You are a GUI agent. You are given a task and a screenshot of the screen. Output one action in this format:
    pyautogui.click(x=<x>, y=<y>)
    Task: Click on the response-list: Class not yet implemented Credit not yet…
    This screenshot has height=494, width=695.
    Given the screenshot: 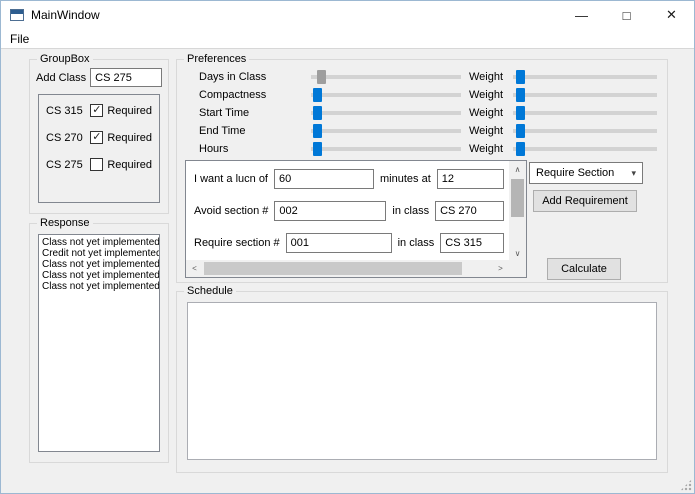 What is the action you would take?
    pyautogui.click(x=99, y=343)
    